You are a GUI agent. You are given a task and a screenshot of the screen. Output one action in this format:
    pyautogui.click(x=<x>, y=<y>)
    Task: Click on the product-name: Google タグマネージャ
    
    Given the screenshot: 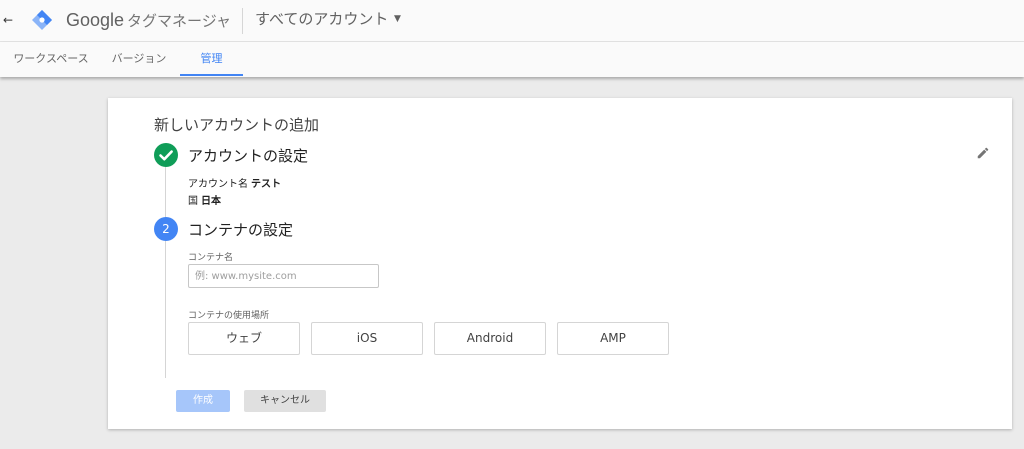 What is the action you would take?
    pyautogui.click(x=148, y=21)
    